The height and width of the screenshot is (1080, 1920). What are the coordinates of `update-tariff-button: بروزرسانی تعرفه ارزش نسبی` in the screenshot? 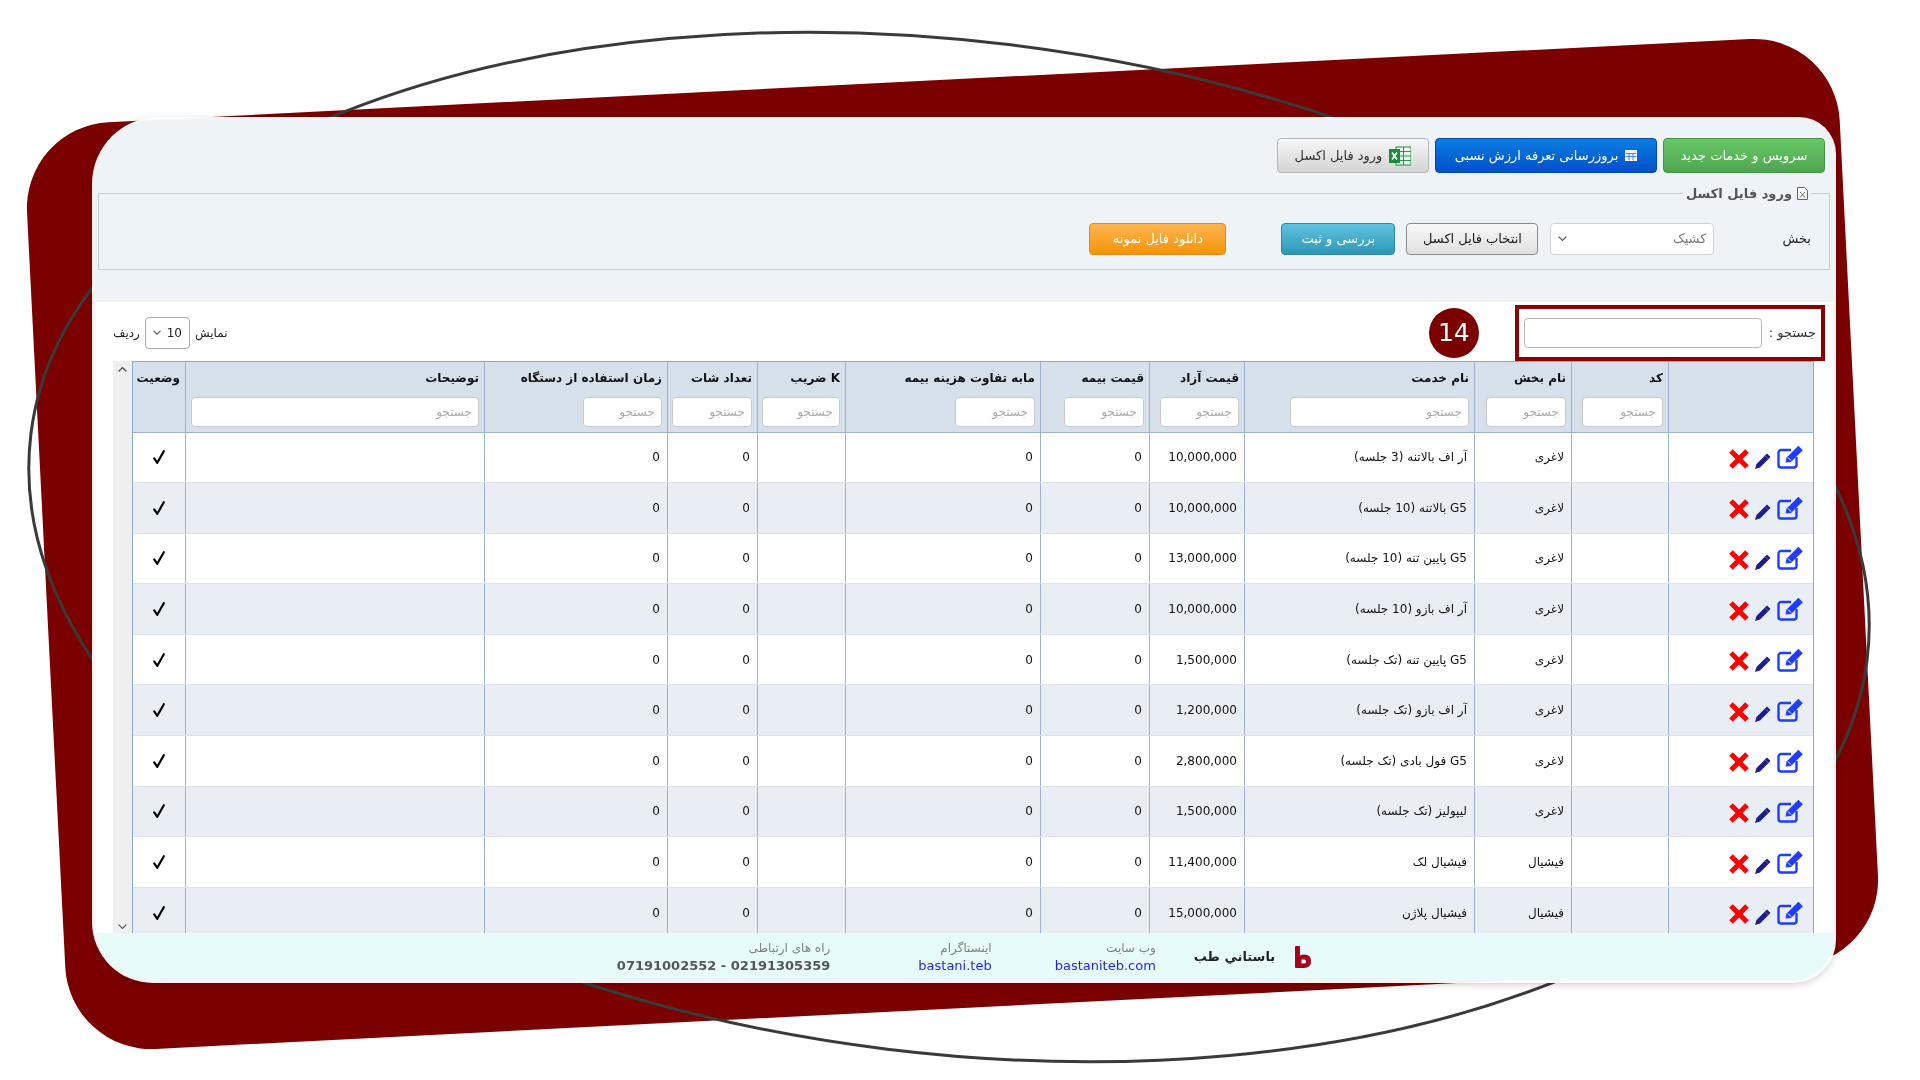 It's located at (1546, 155).